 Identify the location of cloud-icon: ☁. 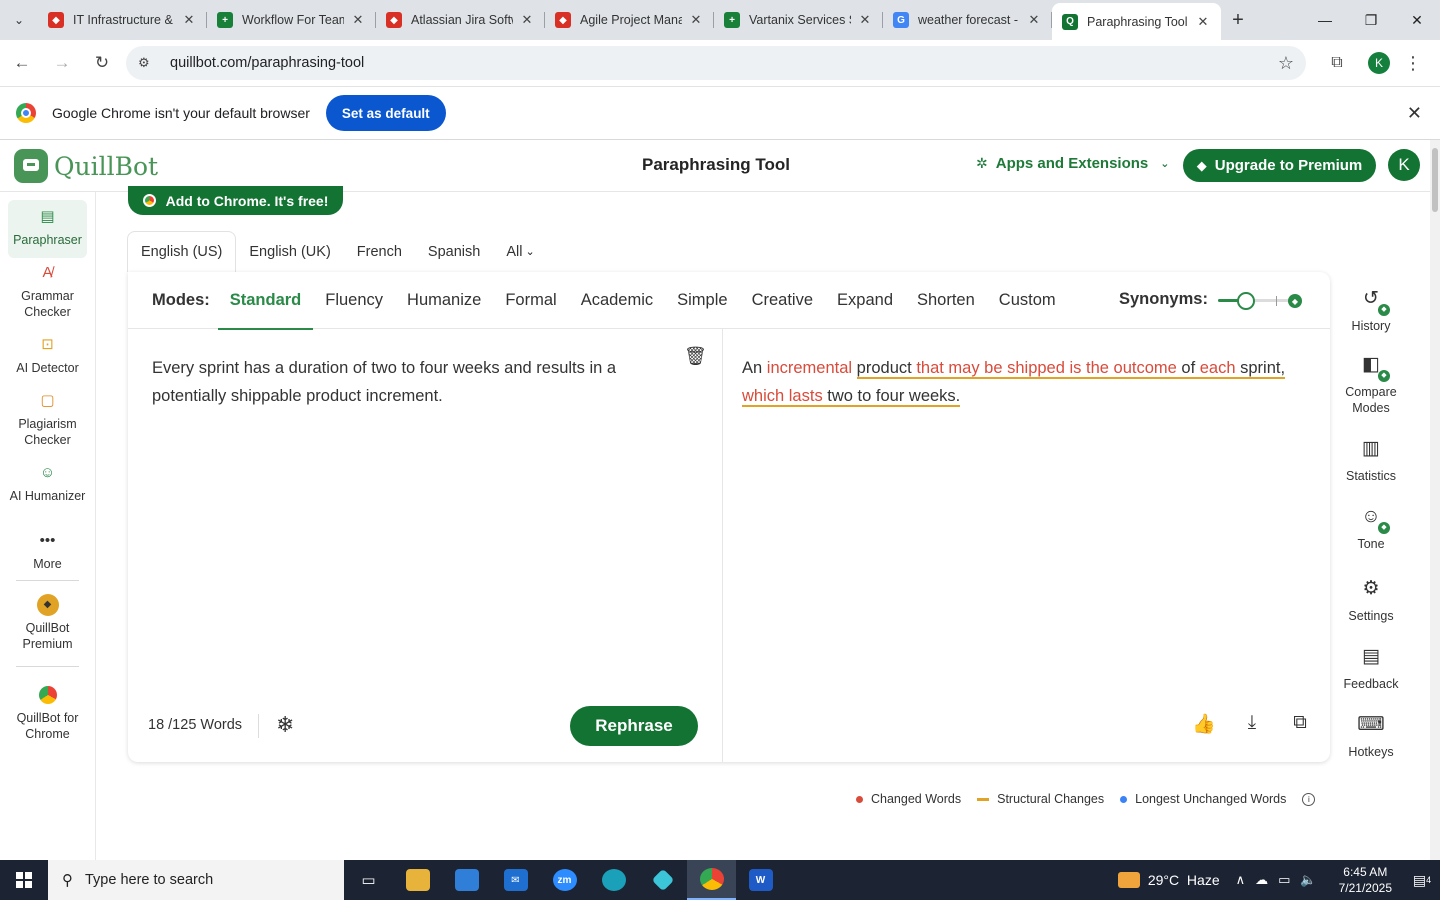
(1261, 880).